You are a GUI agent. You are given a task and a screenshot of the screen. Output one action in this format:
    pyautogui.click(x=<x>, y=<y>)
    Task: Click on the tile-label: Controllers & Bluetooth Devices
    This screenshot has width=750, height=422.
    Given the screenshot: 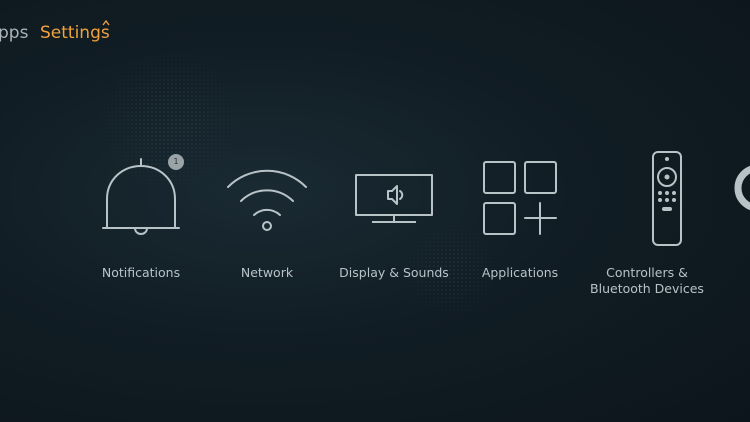 What is the action you would take?
    pyautogui.click(x=647, y=280)
    